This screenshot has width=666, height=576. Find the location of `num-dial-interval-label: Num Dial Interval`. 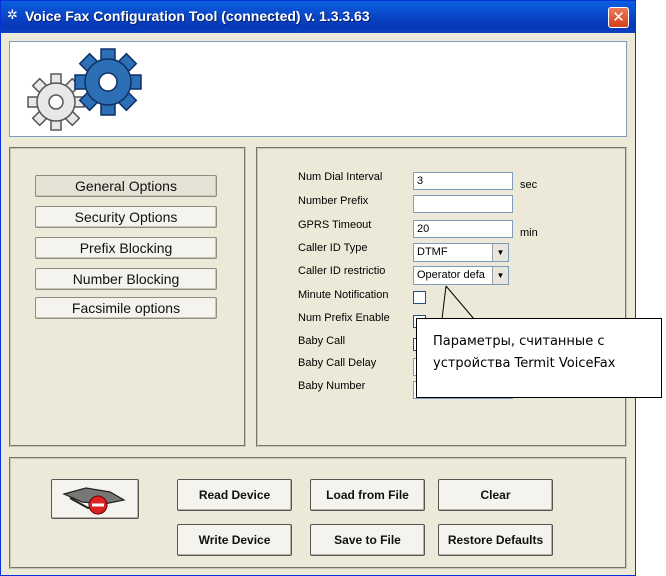

num-dial-interval-label: Num Dial Interval is located at coordinates (340, 177).